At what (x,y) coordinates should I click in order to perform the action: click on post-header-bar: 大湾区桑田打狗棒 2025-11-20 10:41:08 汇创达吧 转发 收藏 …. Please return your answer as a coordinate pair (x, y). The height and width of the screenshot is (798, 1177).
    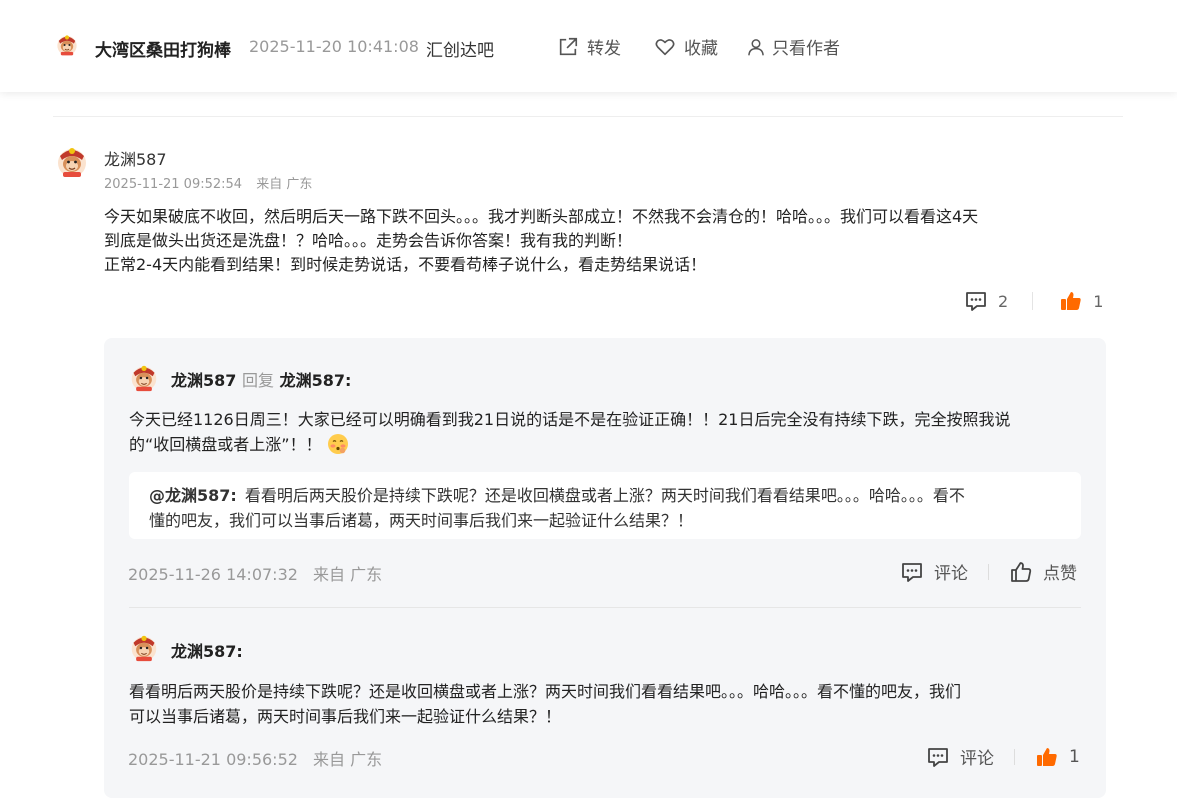
    Looking at the image, I should click on (588, 46).